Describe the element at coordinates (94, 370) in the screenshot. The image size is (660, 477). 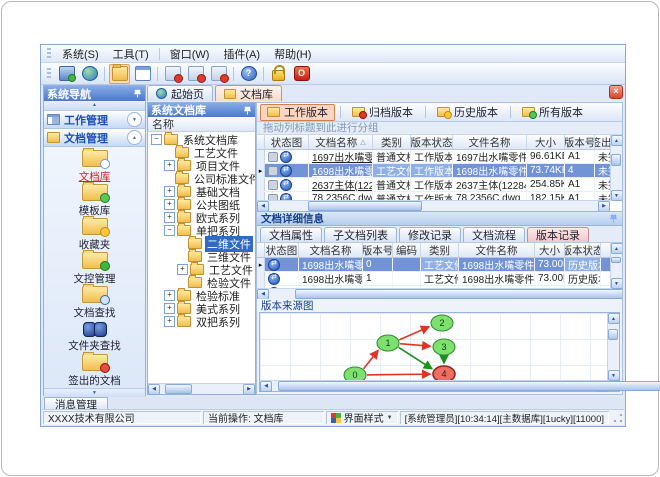
I see `sidebar-item-6: 签出的文档` at that location.